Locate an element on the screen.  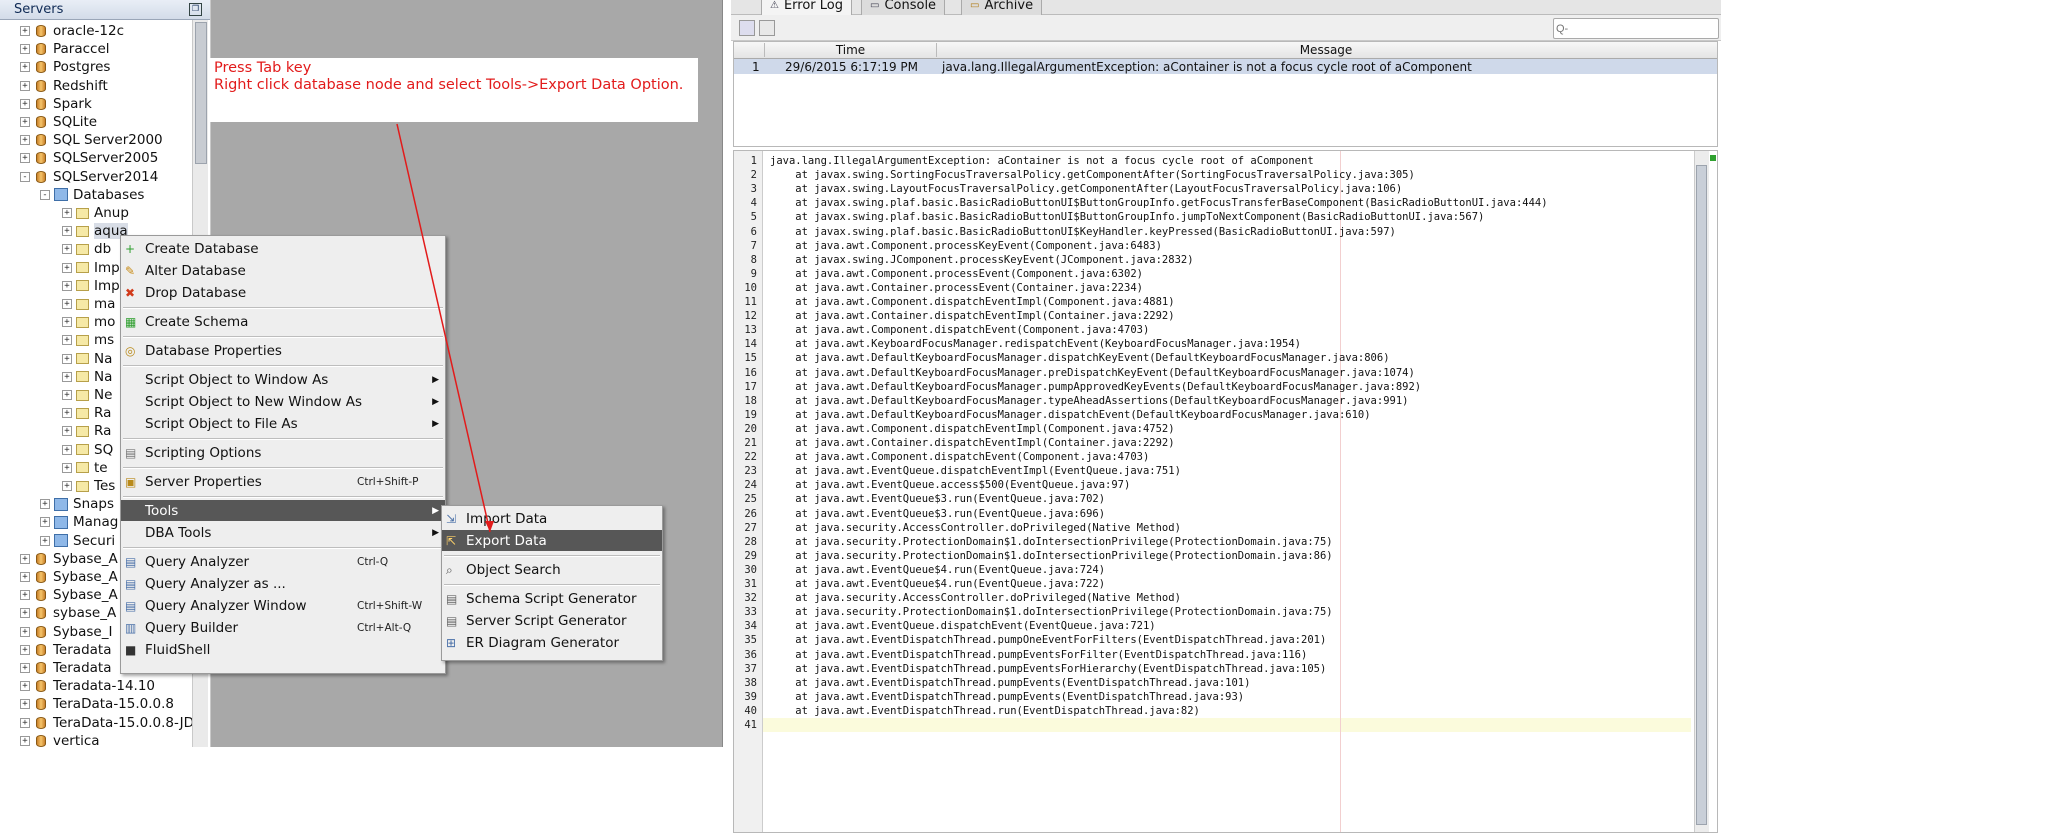
tree-node: + SQL Server2000 is located at coordinates (91, 140).